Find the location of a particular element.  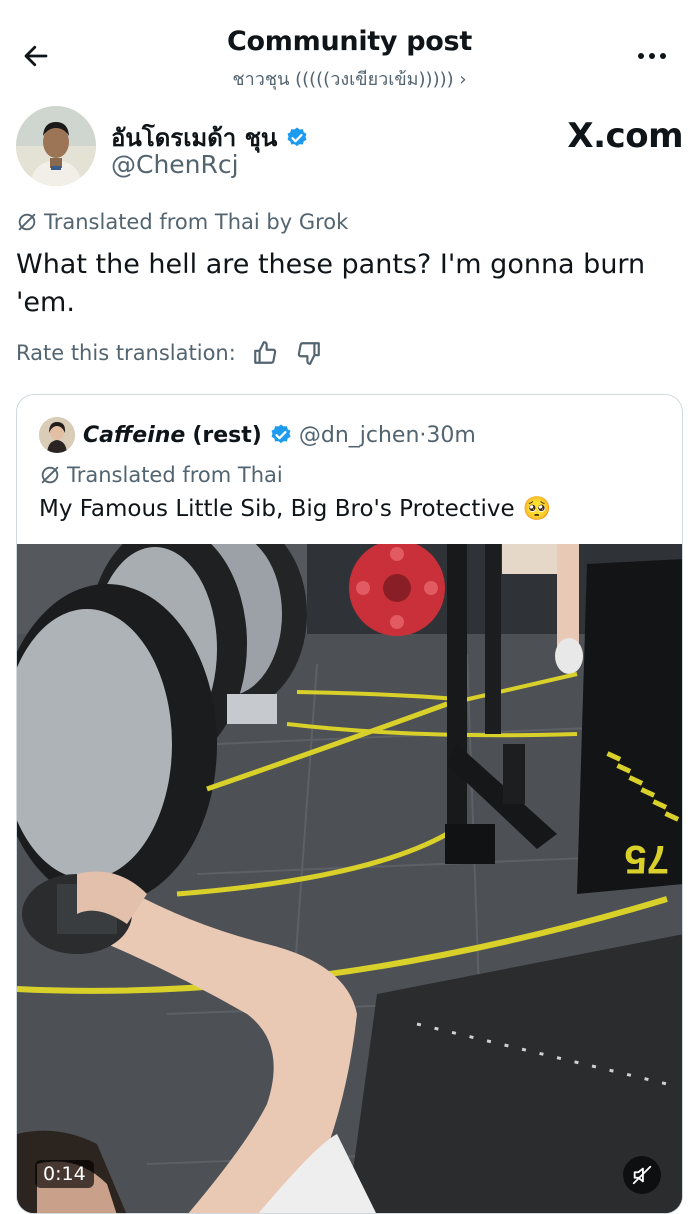

svg-text: 75 is located at coordinates (647, 859).